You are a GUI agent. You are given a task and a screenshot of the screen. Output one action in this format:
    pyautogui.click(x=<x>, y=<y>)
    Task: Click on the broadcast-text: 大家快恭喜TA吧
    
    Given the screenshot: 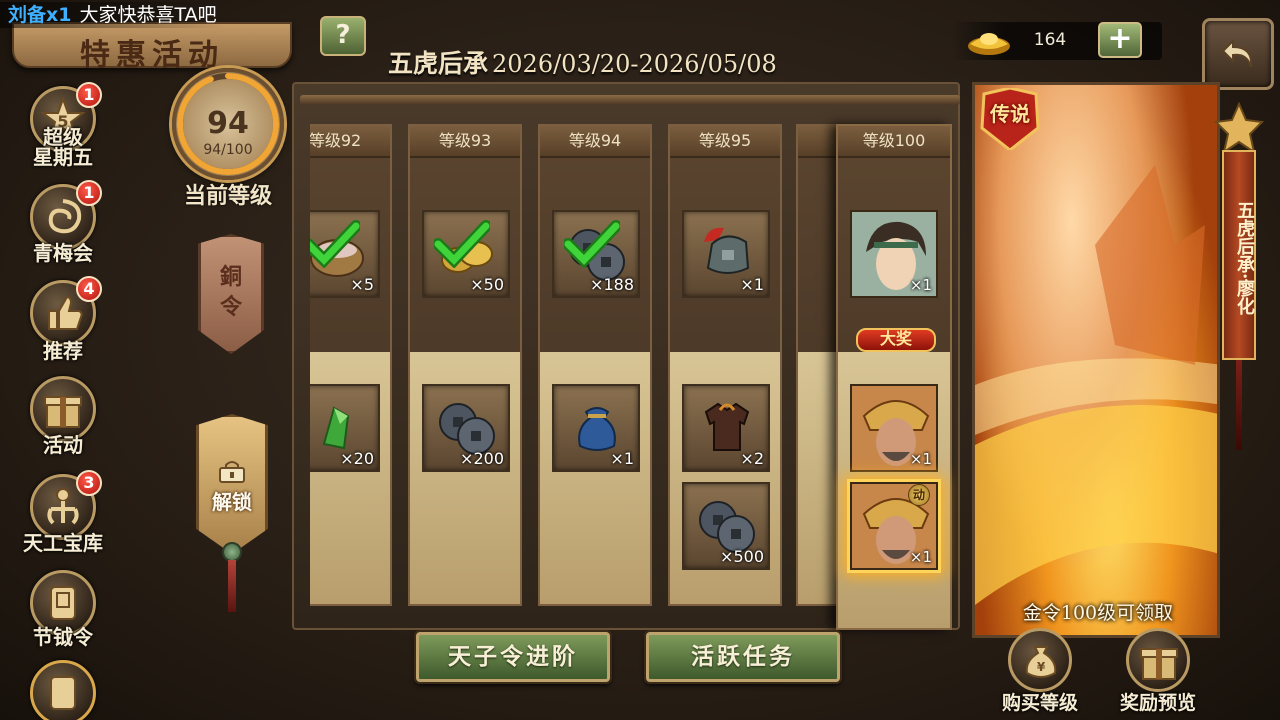 What is the action you would take?
    pyautogui.click(x=148, y=15)
    